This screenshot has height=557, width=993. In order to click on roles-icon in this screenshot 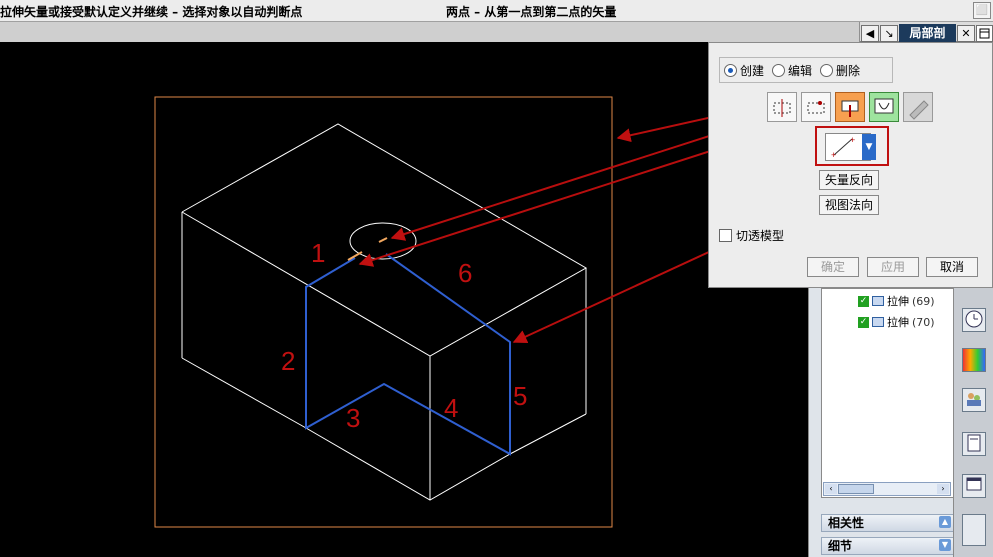, I will do `click(974, 400)`.